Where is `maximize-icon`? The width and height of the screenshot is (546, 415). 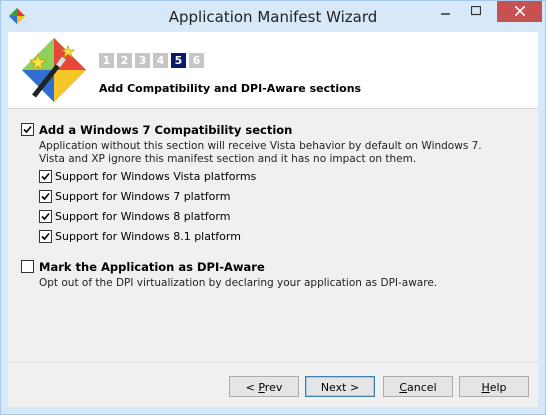 maximize-icon is located at coordinates (476, 11).